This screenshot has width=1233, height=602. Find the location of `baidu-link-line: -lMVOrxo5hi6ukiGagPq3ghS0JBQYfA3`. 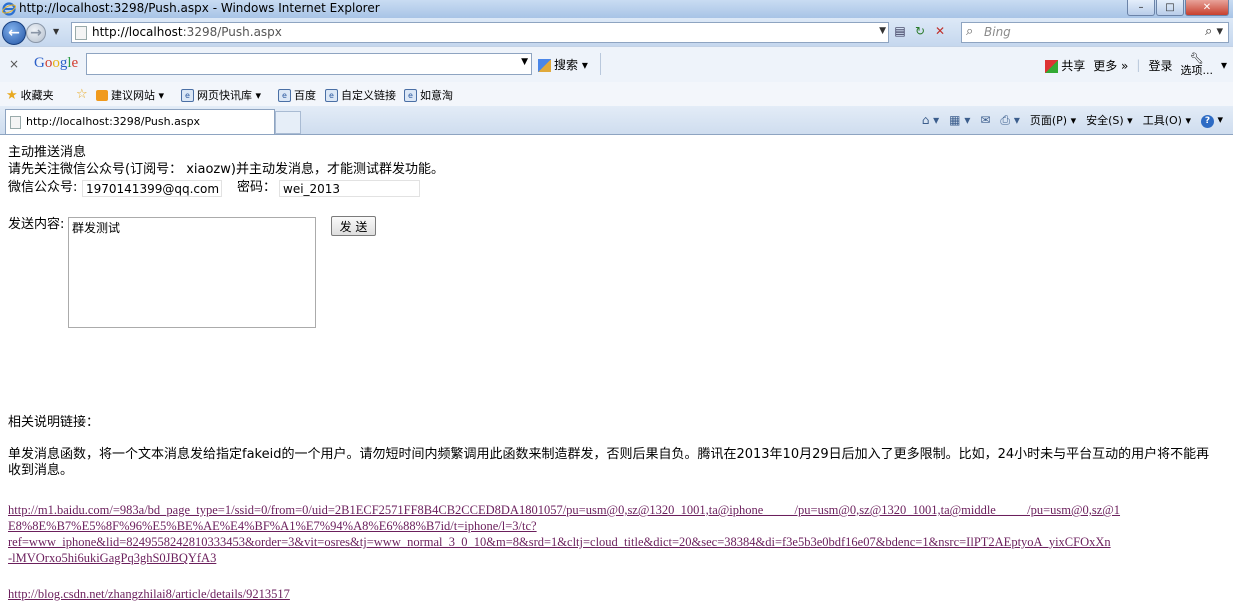

baidu-link-line: -lMVOrxo5hi6ukiGagPq3ghS0JBQYfA3 is located at coordinates (112, 558).